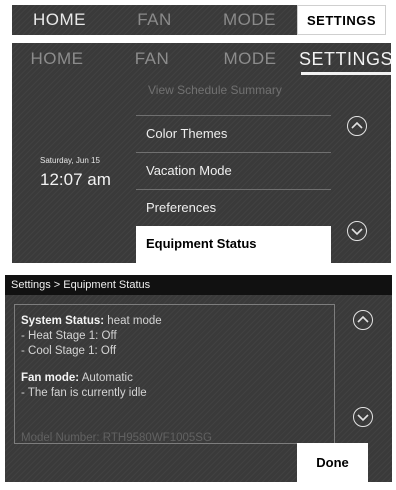 The width and height of the screenshot is (396, 490). I want to click on system-status-label: System Status:, so click(63, 321).